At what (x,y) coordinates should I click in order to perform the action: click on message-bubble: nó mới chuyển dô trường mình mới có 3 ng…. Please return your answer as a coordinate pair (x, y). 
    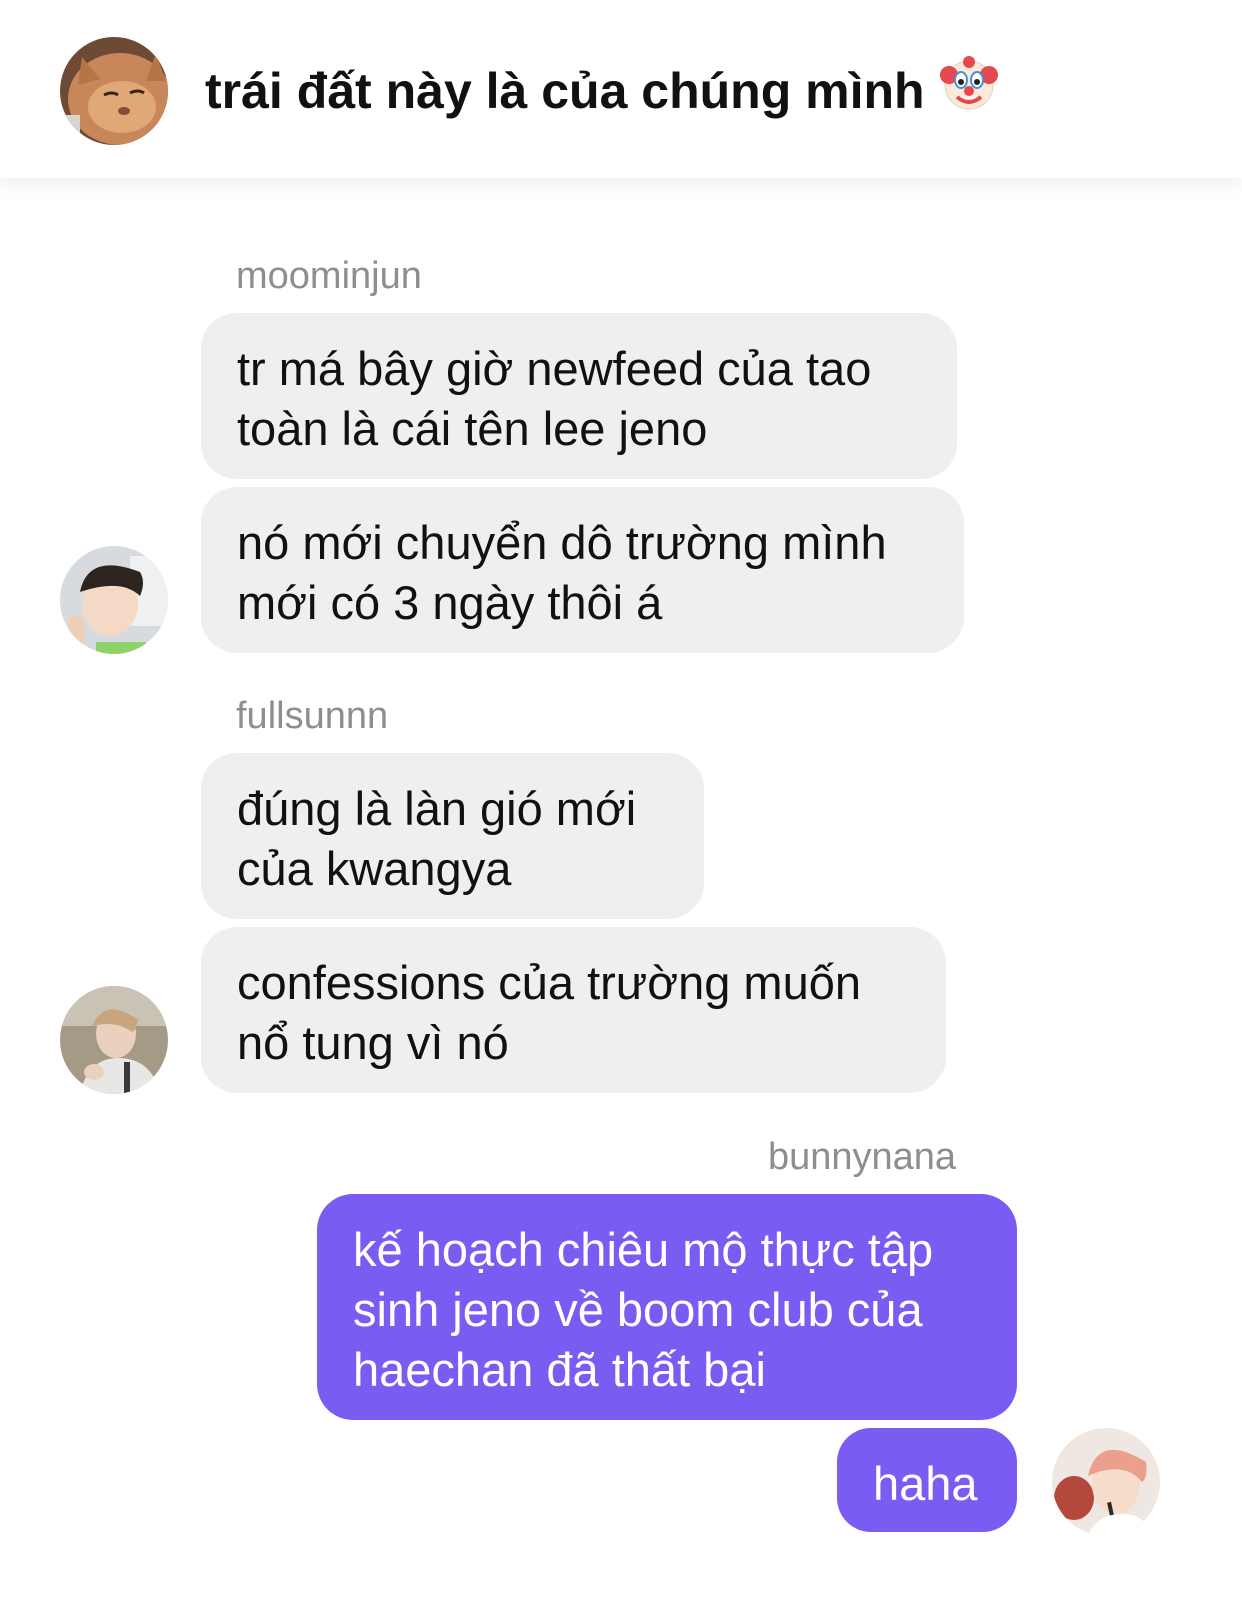
    Looking at the image, I should click on (582, 570).